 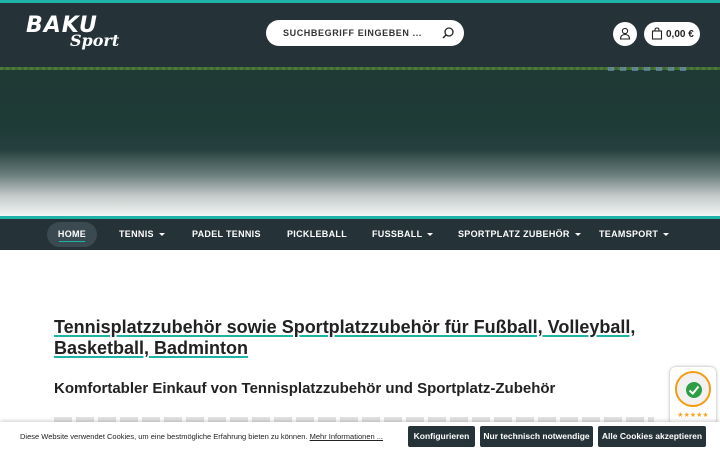 I want to click on nav-item-teamsport: TEAMSPORT, so click(x=634, y=234).